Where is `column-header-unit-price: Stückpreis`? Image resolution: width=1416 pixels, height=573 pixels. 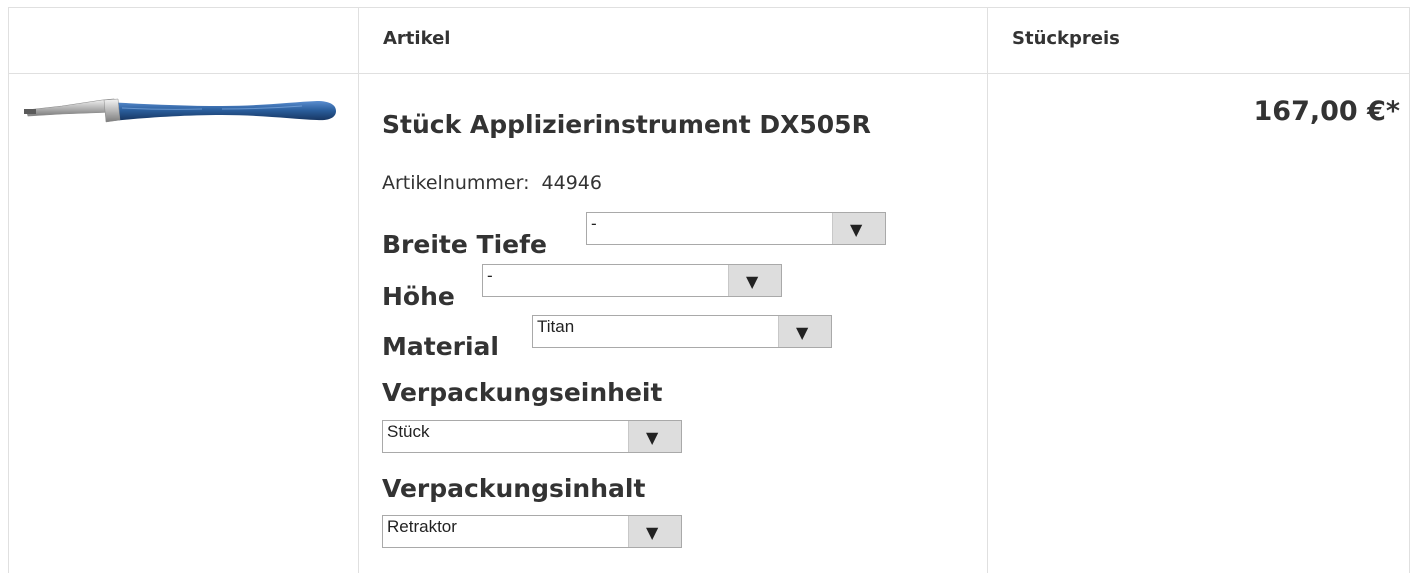 column-header-unit-price: Stückpreis is located at coordinates (1066, 38).